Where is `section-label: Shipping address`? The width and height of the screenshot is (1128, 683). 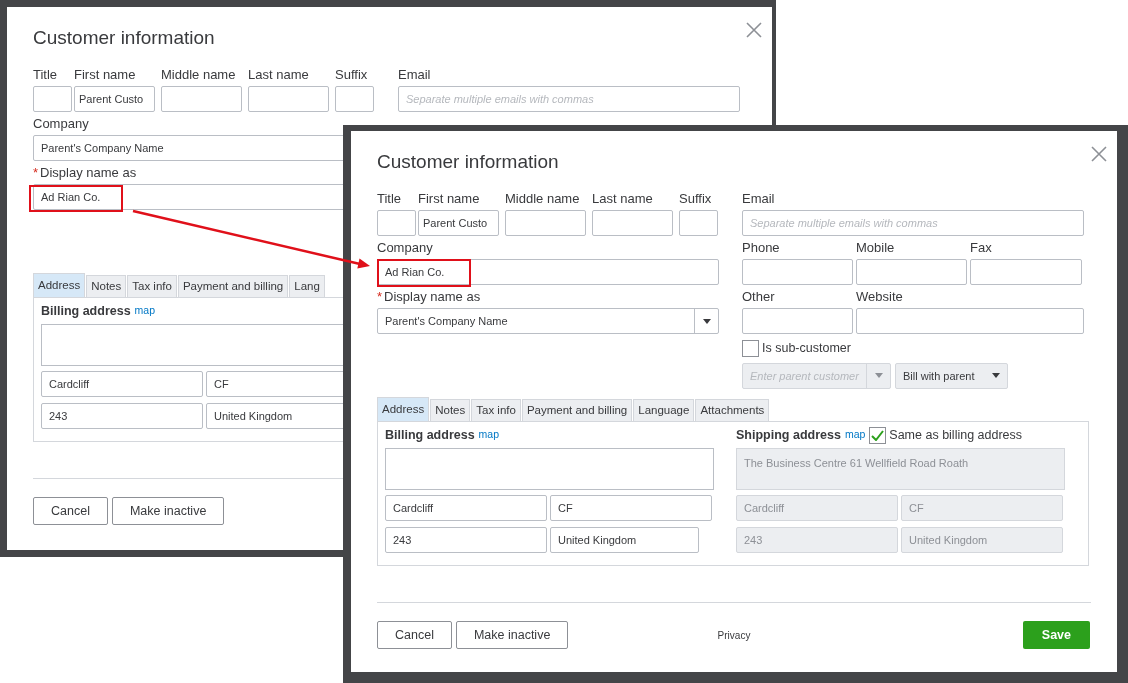 section-label: Shipping address is located at coordinates (788, 435).